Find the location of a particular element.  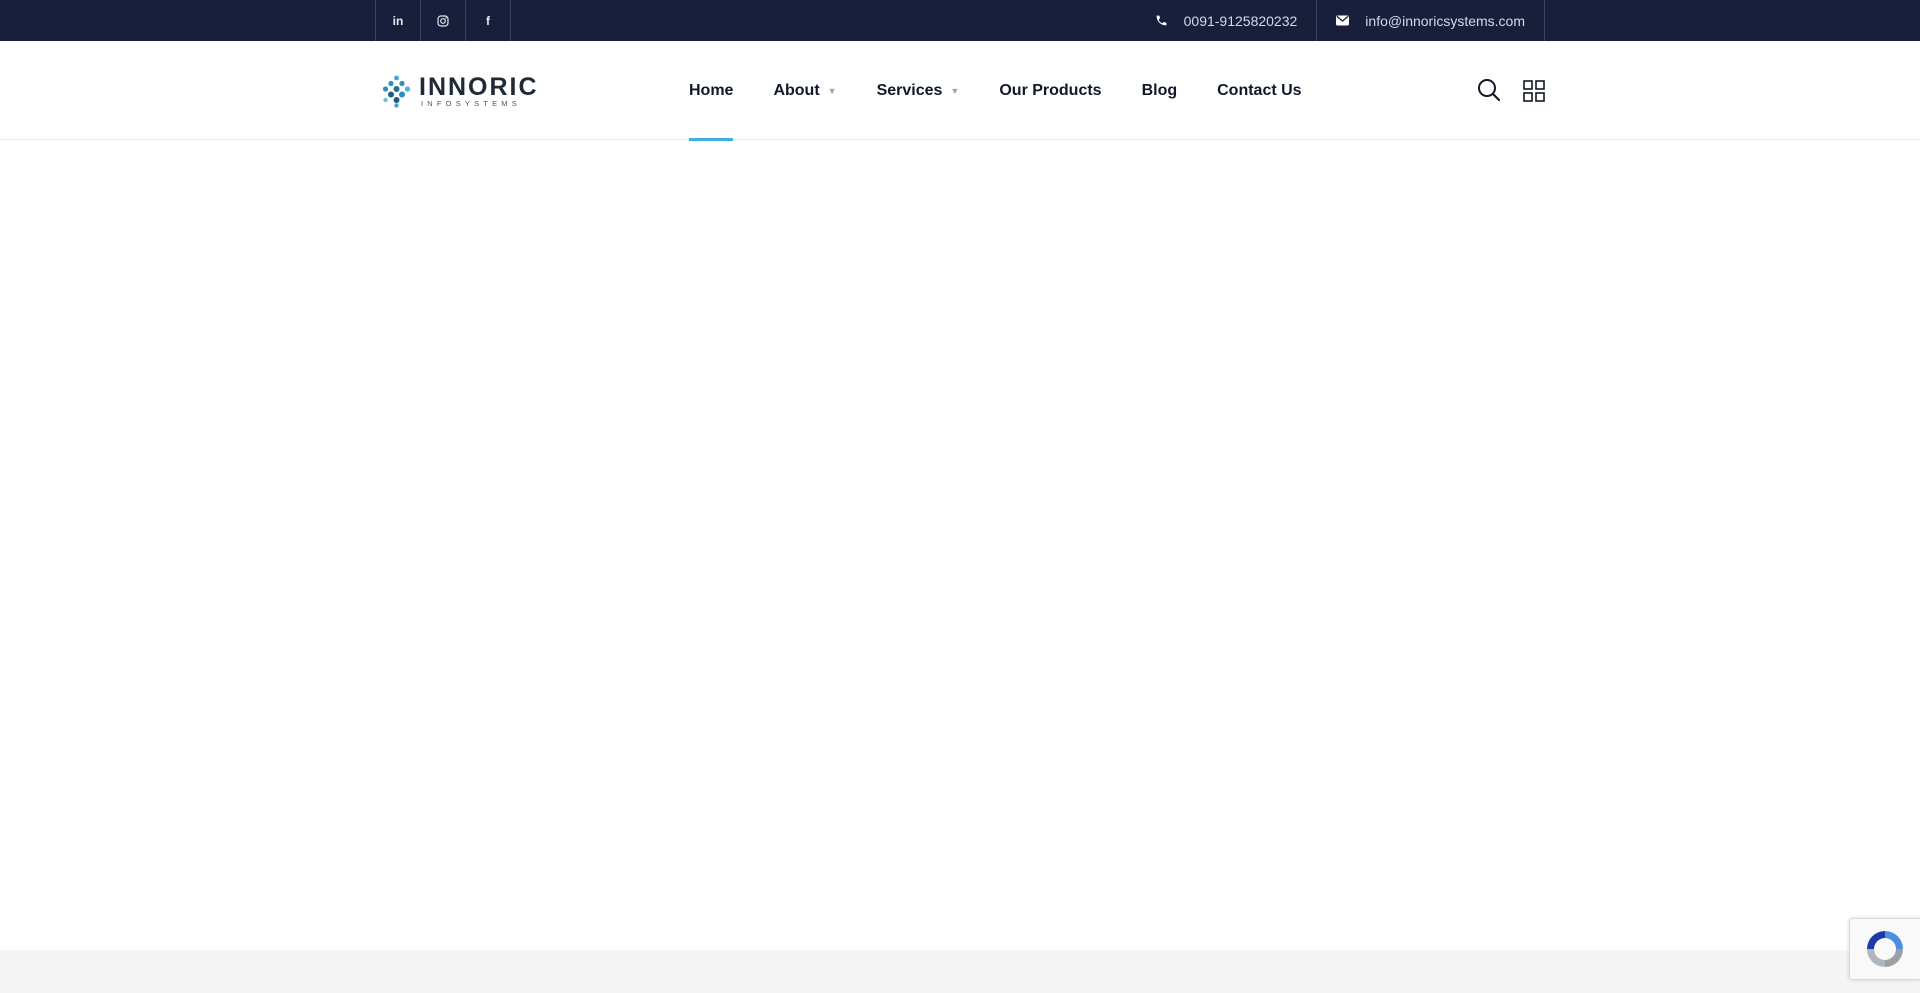

logo-tagline: INFOSYSTEMS is located at coordinates (471, 103).